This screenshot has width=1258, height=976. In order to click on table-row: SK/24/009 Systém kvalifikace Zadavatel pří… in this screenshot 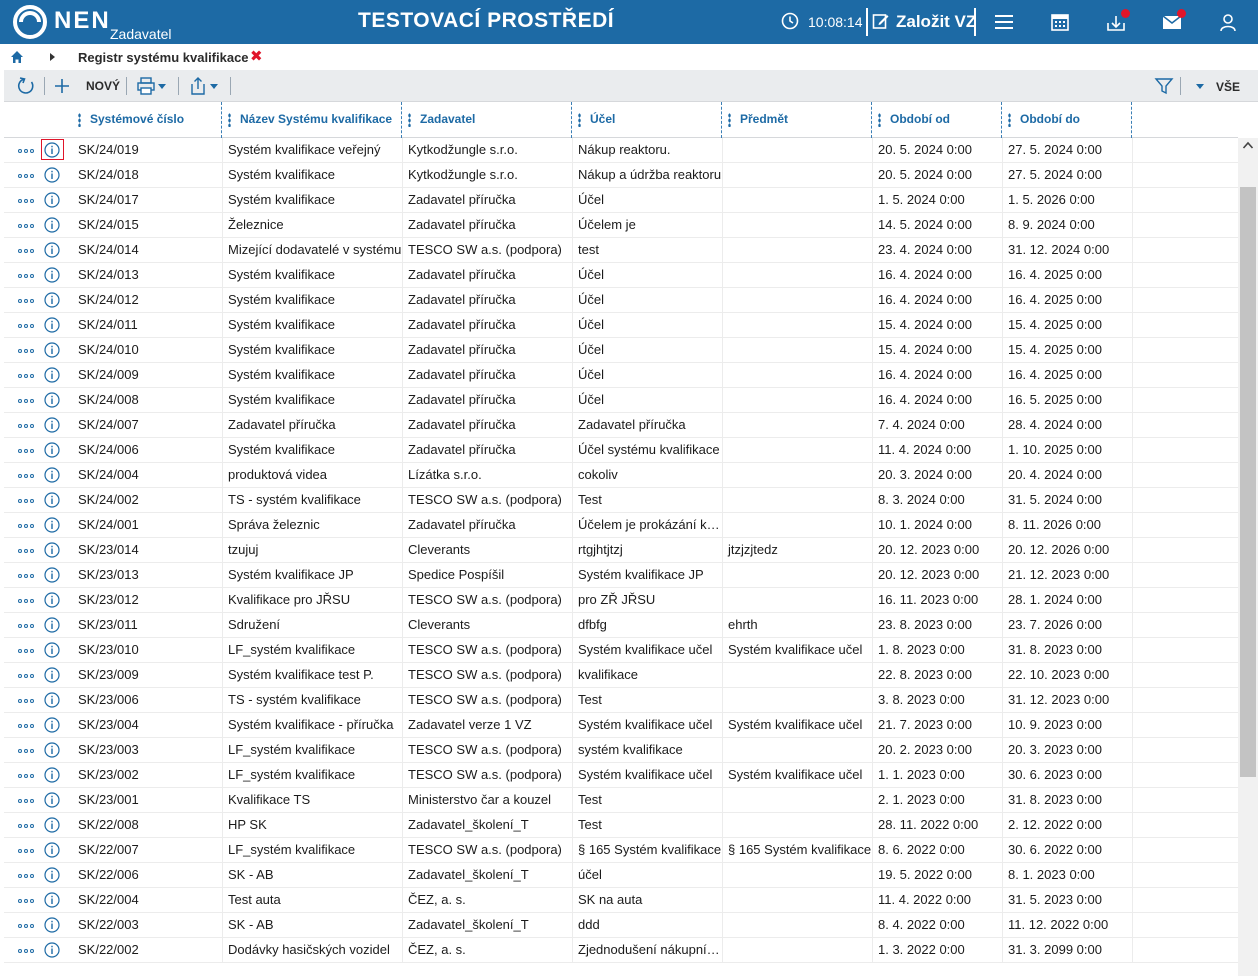, I will do `click(621, 375)`.